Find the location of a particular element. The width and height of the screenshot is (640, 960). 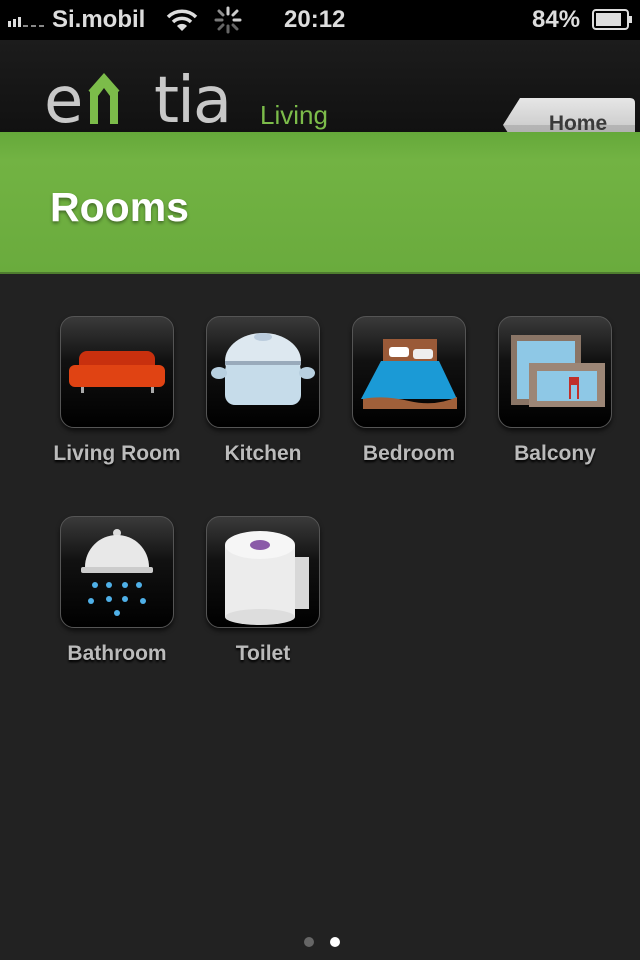

entia-living-logo: e tia Living is located at coordinates (186, 97).